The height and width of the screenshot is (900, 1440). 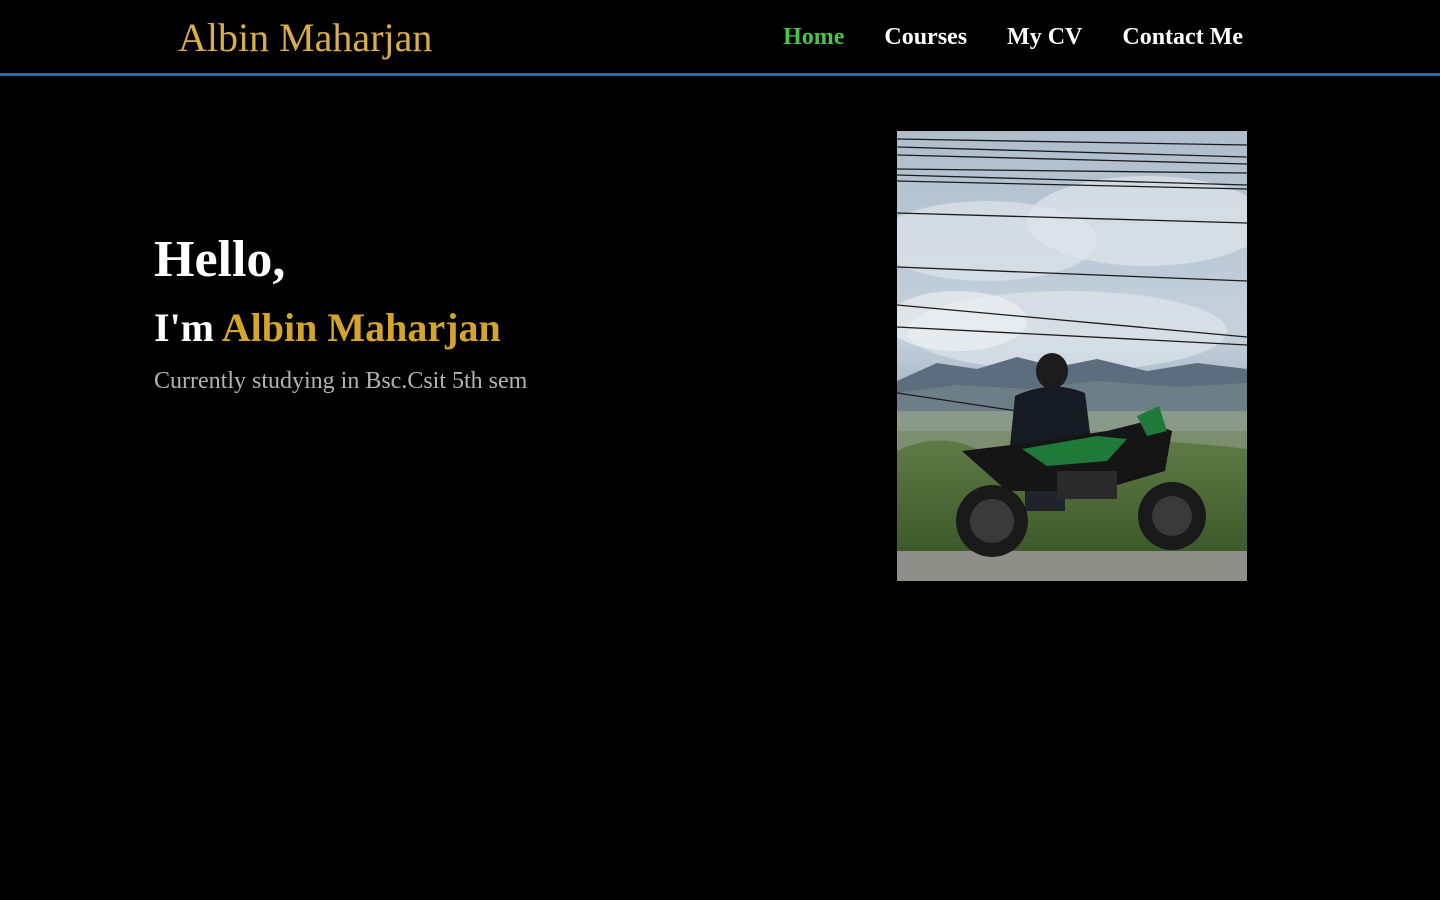 I want to click on hero-intro: I'm Albin Maharjan, so click(x=340, y=328).